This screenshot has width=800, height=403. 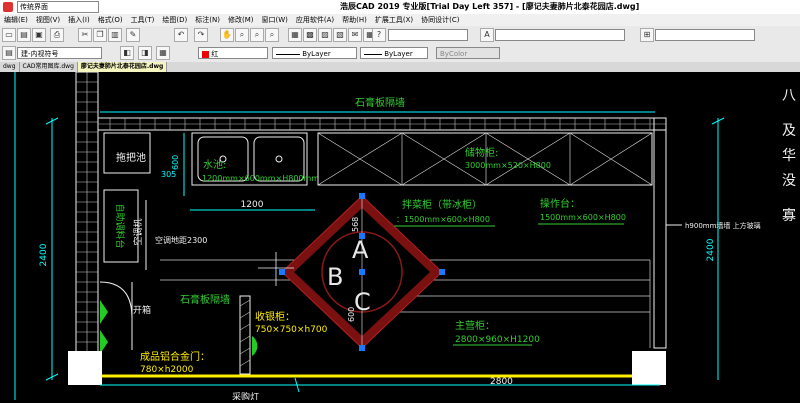 I want to click on right-wall, so click(x=660, y=233).